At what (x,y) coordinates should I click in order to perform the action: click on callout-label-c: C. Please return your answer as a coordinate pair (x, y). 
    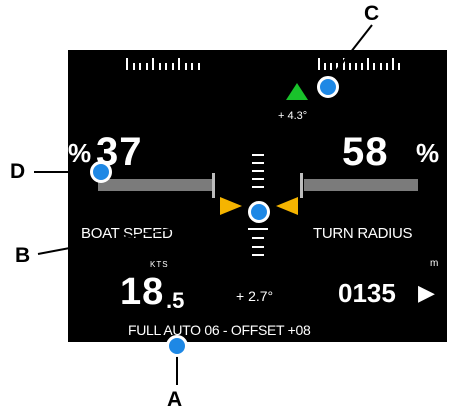
    Looking at the image, I should click on (372, 13).